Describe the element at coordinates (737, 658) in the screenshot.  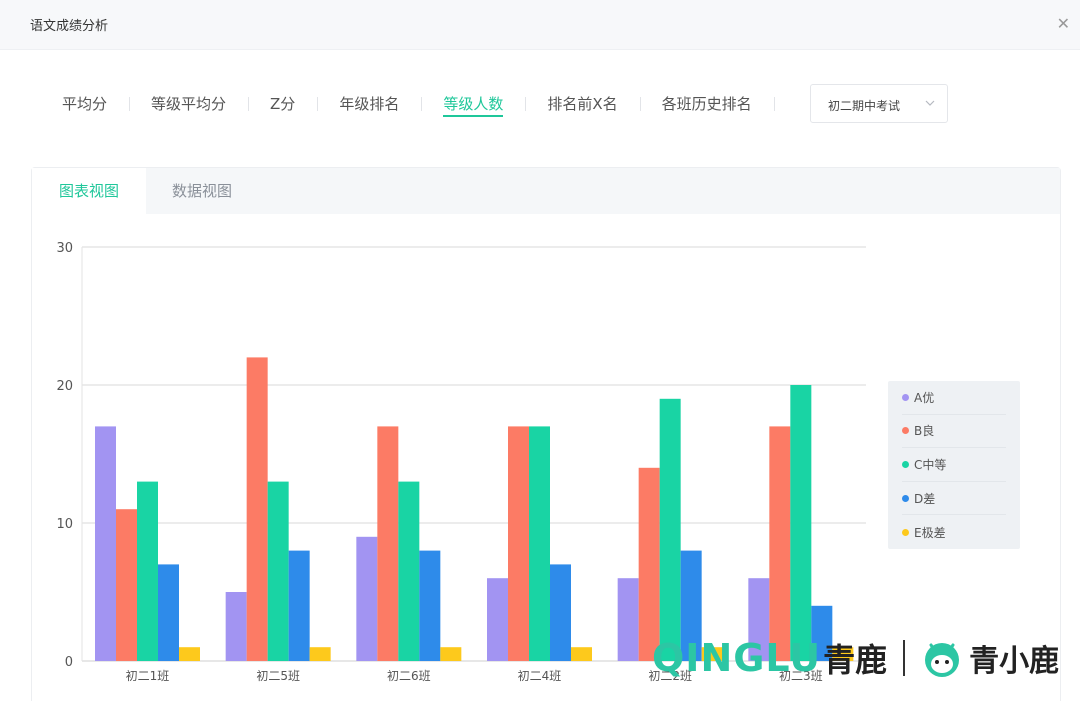
I see `watermark-latin: QINGLU` at that location.